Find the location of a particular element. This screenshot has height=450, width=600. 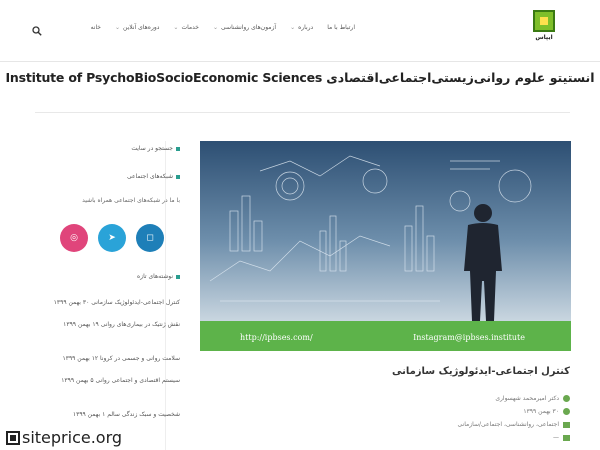

telegram-icon: ➤ is located at coordinates (112, 238).